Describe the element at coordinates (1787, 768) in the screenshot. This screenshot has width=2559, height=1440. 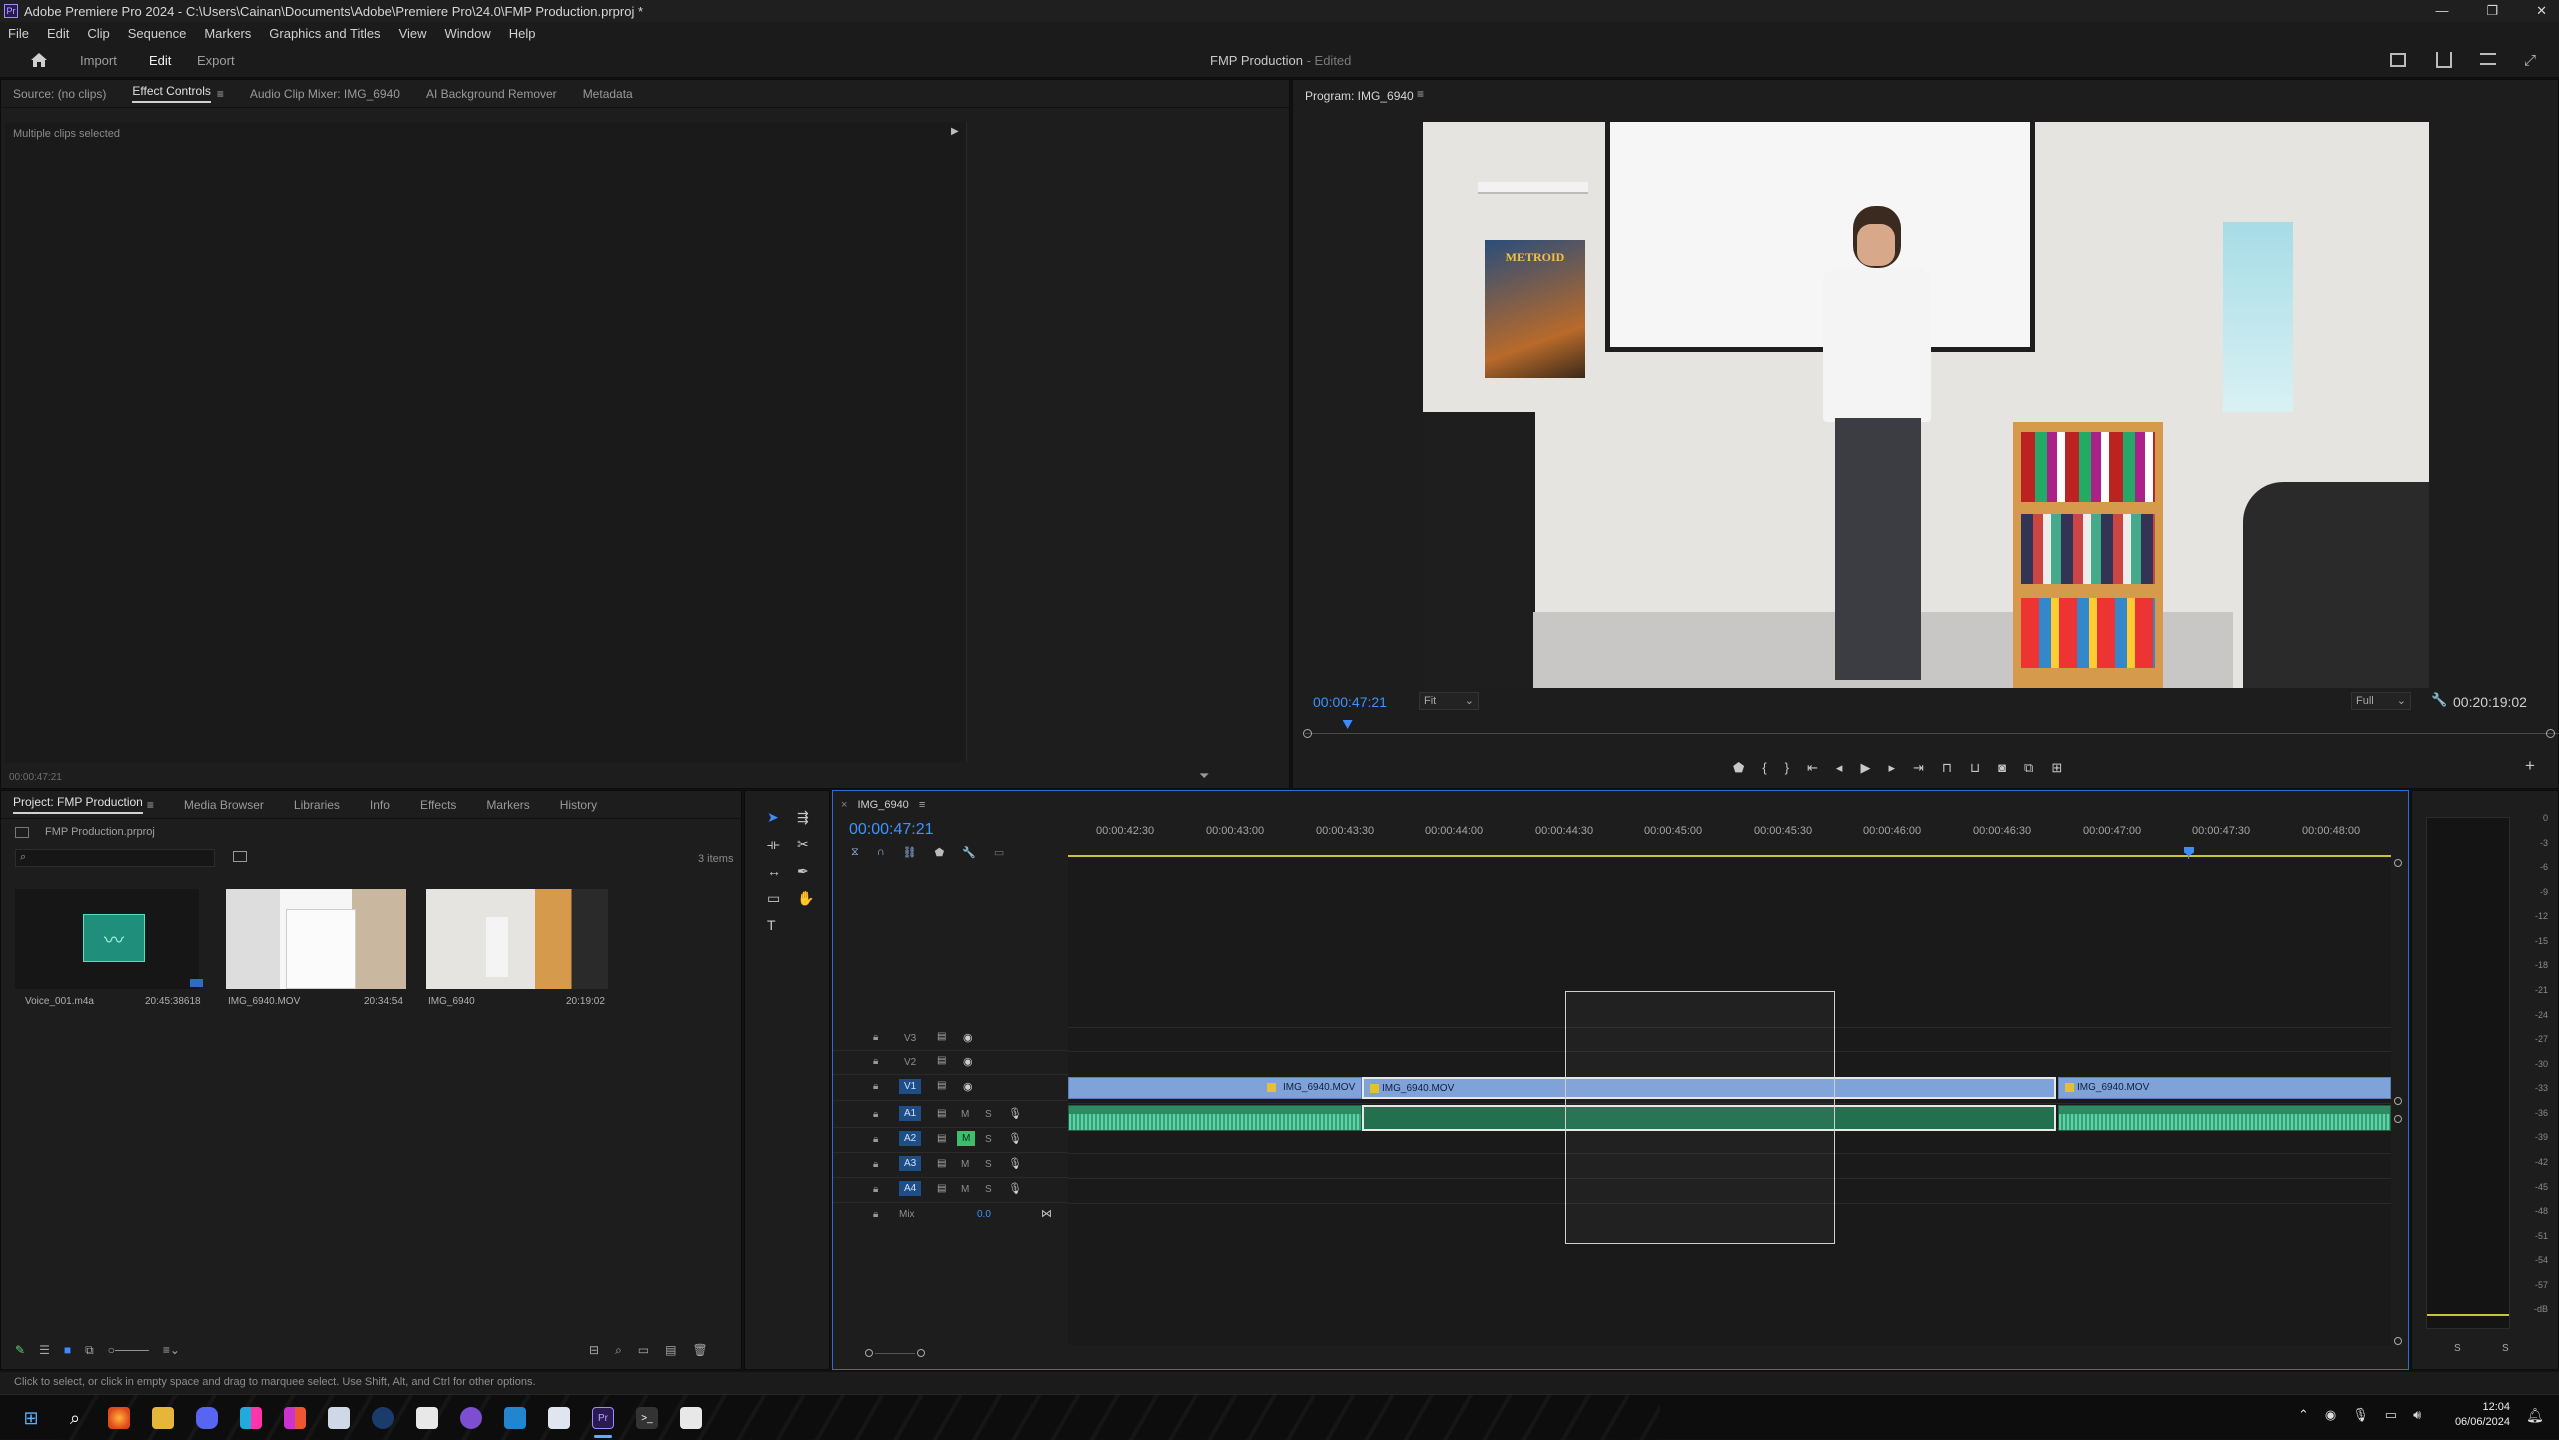
I see `mark-out-icon: }` at that location.